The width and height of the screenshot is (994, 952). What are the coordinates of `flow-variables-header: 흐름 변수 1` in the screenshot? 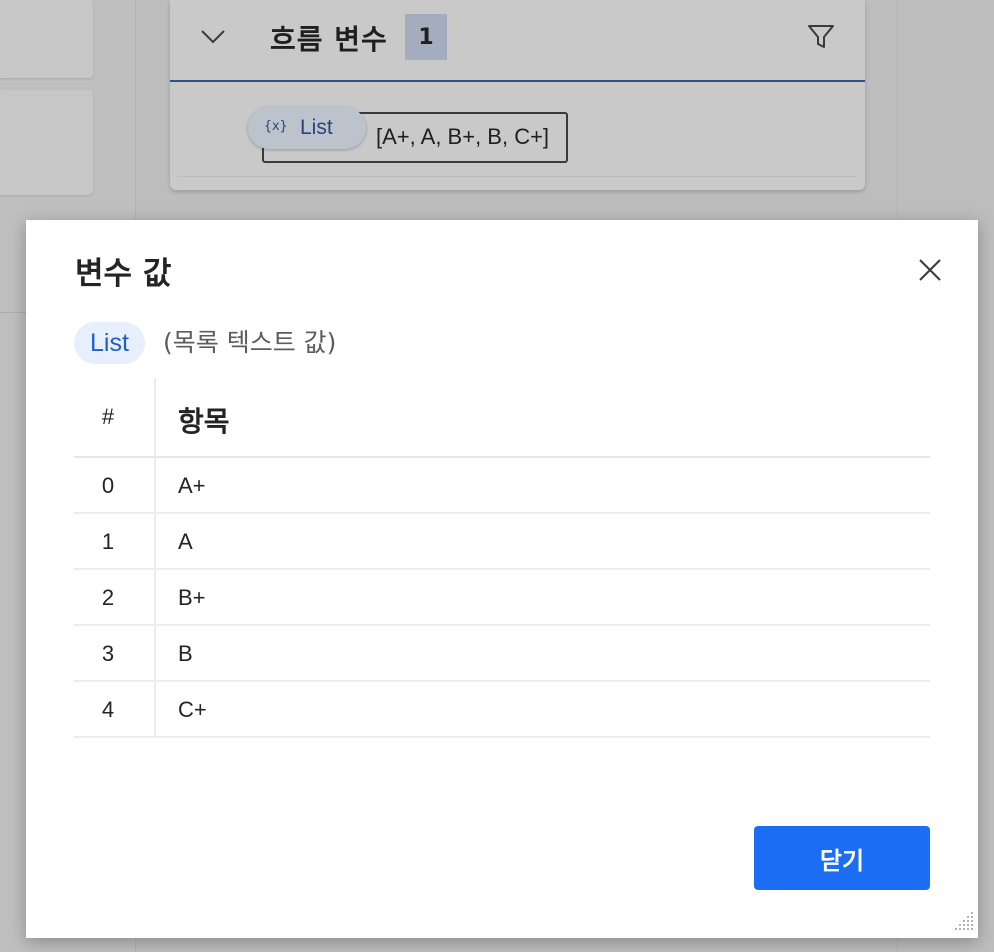 It's located at (517, 41).